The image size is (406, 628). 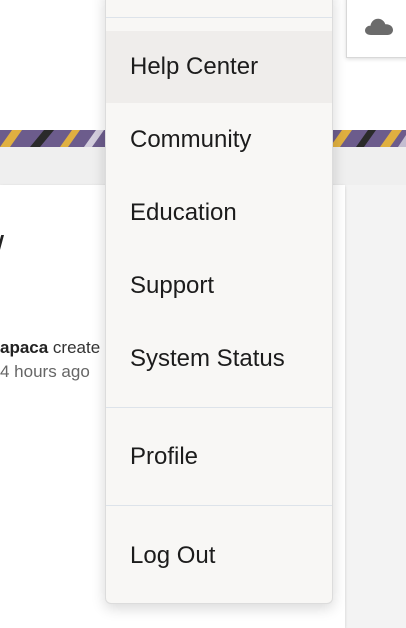 I want to click on menu-item-education: Education, so click(x=219, y=213).